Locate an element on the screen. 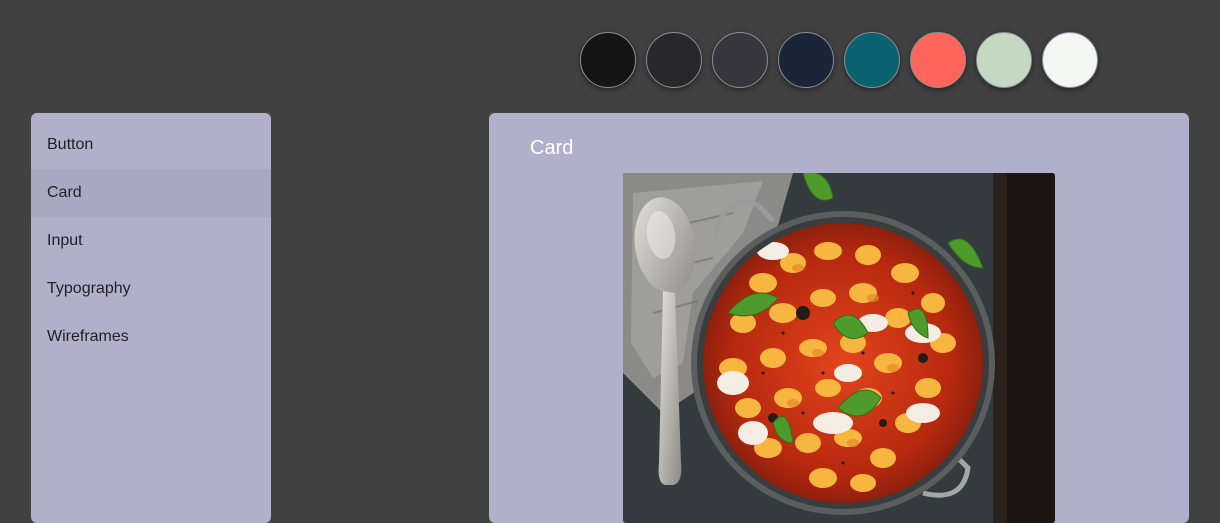 This screenshot has height=523, width=1220. sidebar-item-card: Card is located at coordinates (151, 193).